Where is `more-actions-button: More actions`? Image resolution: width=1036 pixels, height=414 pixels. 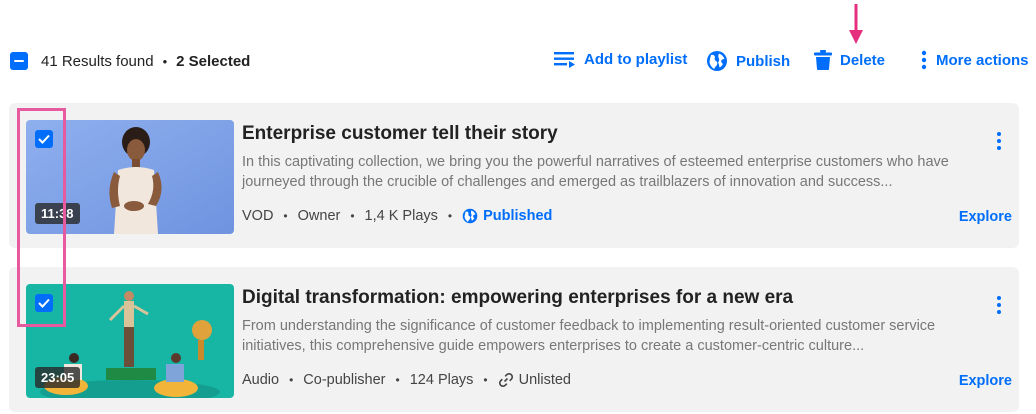
more-actions-button: More actions is located at coordinates (974, 60).